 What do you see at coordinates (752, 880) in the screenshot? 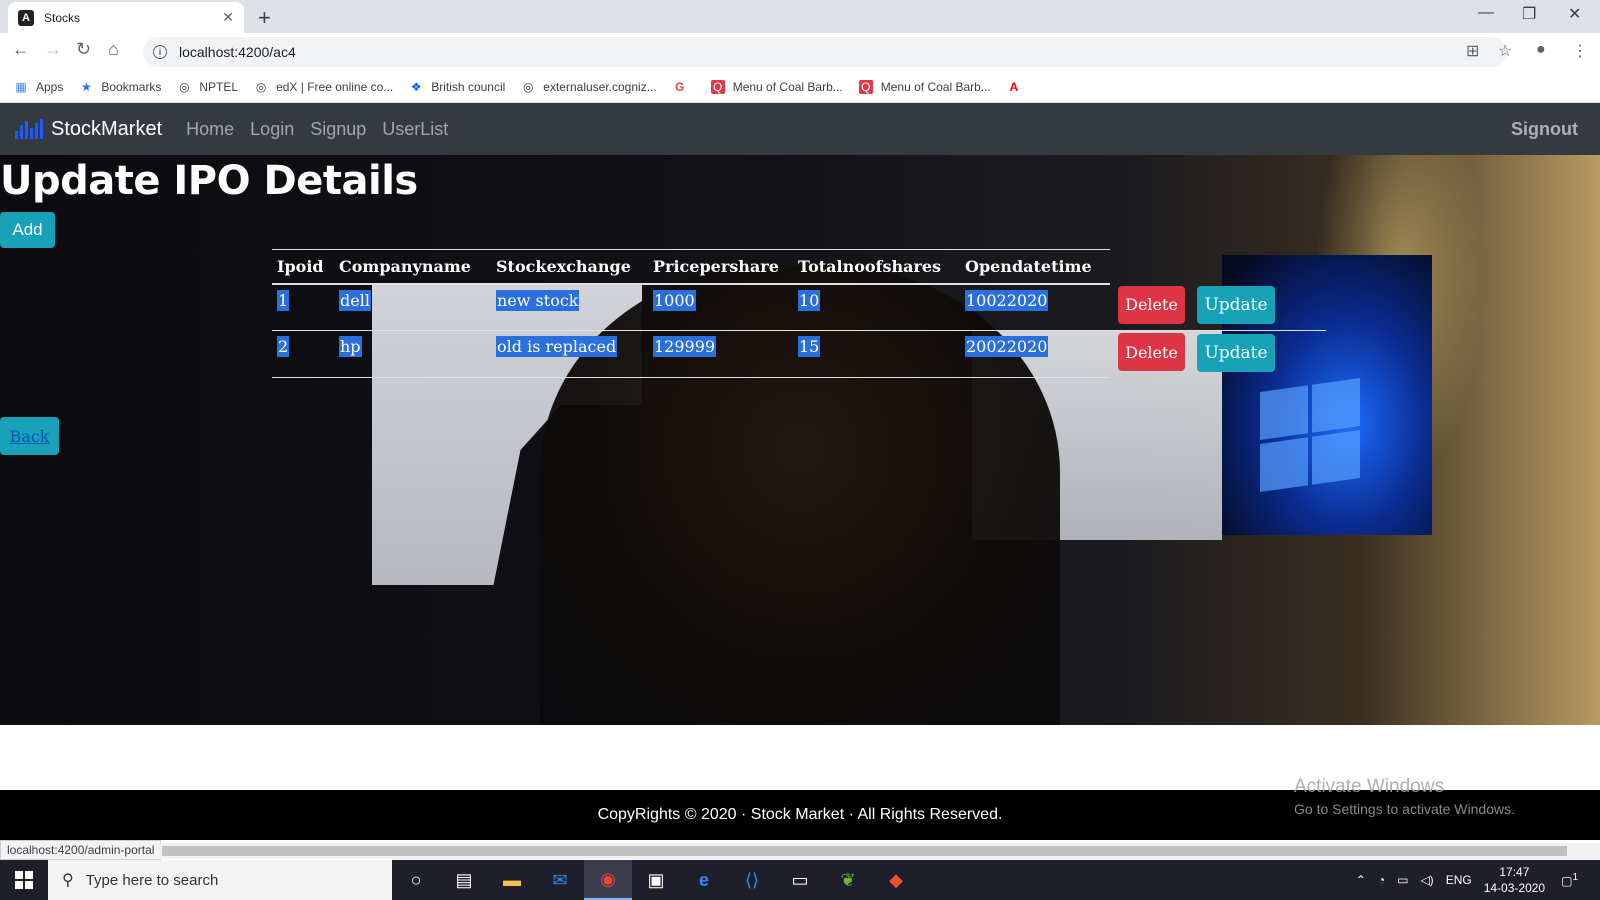
I see `vscode-icon: ⟨⟩` at bounding box center [752, 880].